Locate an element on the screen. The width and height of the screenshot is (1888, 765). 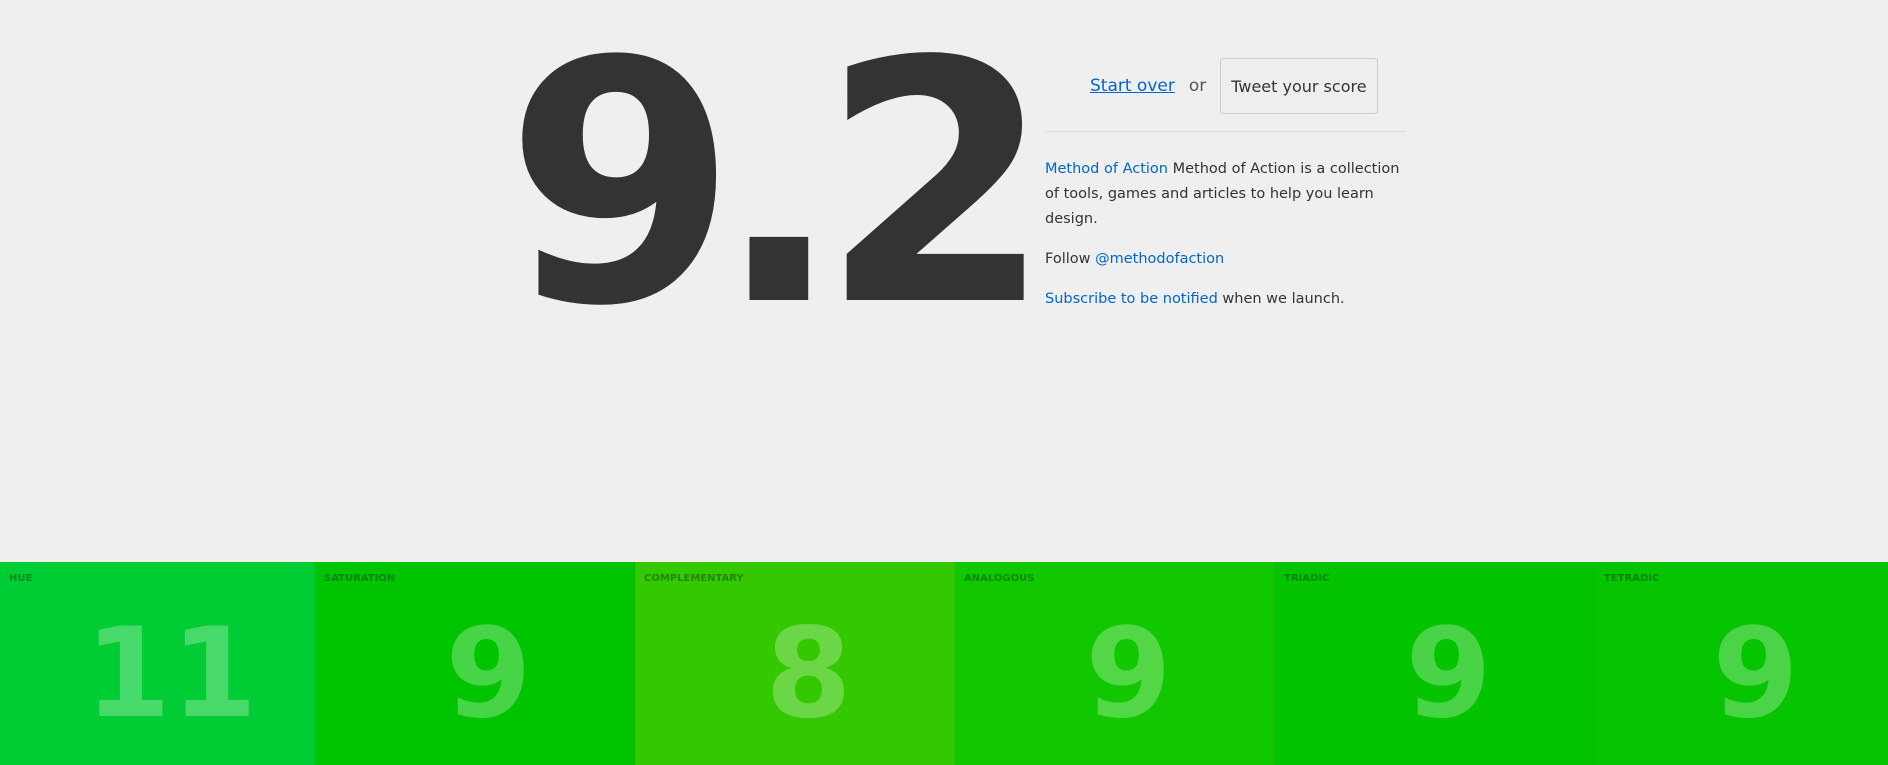
score-tile-analogous: ANALOGOUS 9 is located at coordinates (1115, 663).